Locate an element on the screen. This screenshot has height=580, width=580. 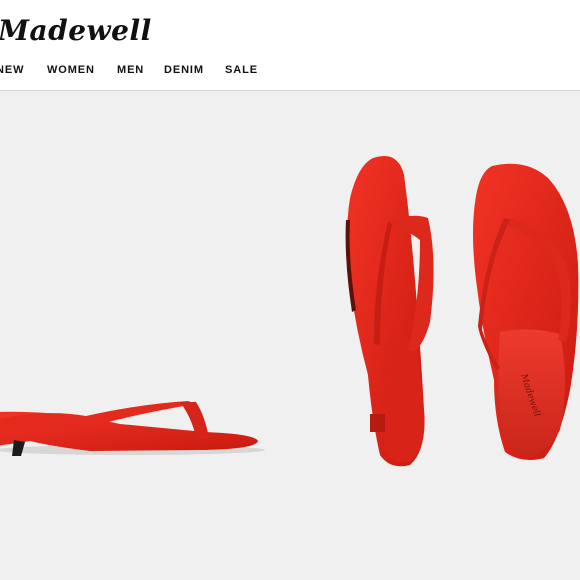
sandal-top-view-right: Madewell is located at coordinates (526, 311).